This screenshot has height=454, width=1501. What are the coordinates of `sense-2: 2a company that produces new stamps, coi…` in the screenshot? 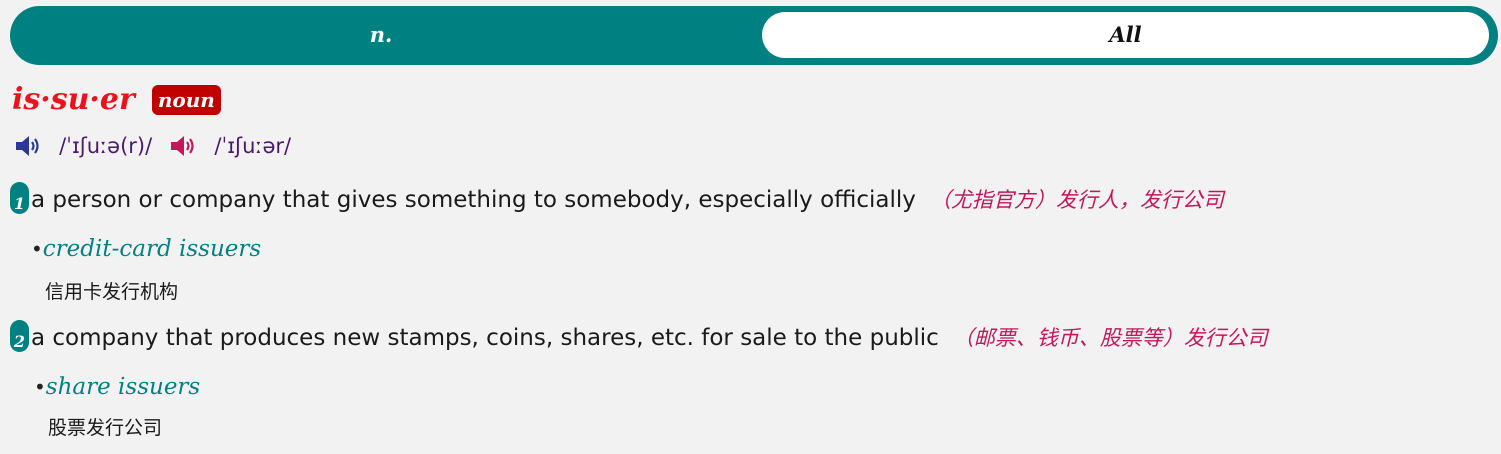 It's located at (639, 336).